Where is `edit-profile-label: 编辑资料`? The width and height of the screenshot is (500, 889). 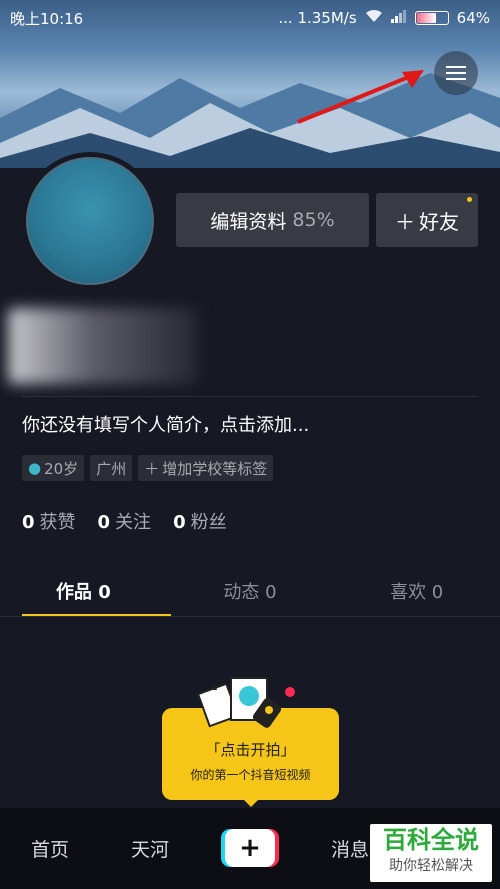 edit-profile-label: 编辑资料 is located at coordinates (248, 221).